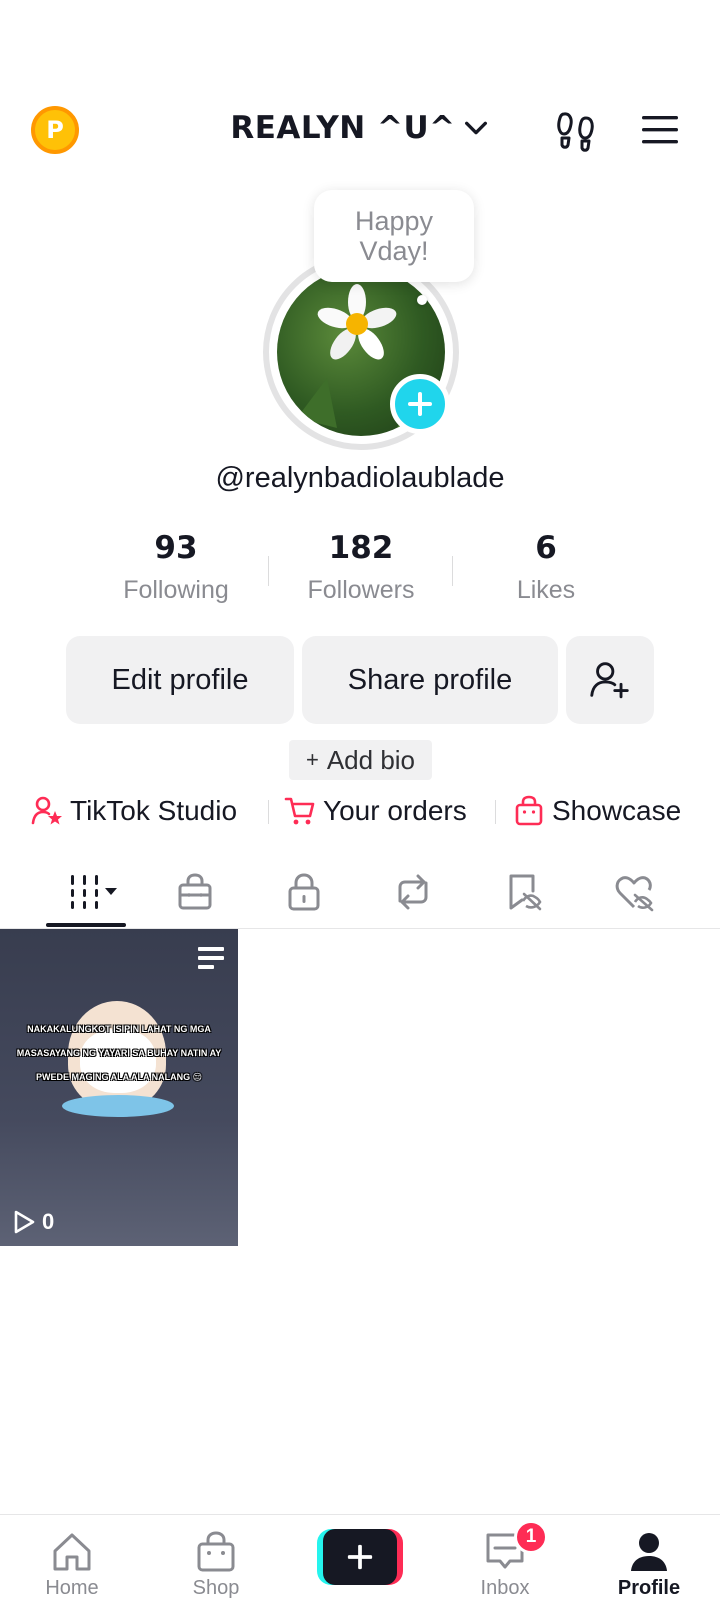  I want to click on tab-favorites, so click(524, 892).